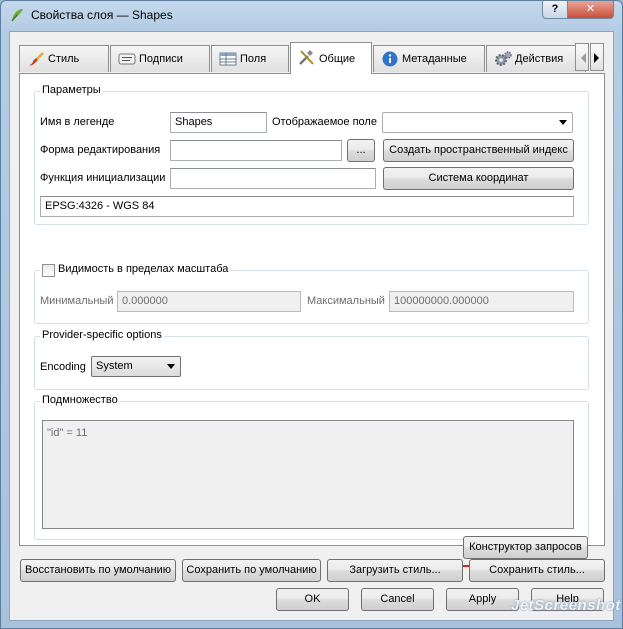 Image resolution: width=623 pixels, height=629 pixels. Describe the element at coordinates (390, 59) in the screenshot. I see `info-icon` at that location.